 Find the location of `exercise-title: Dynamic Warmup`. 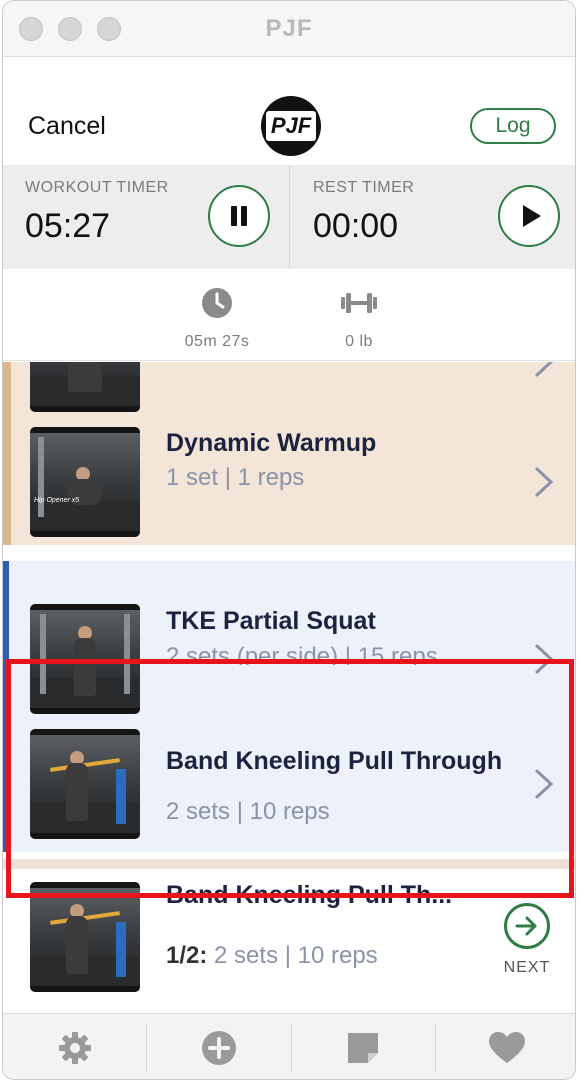

exercise-title: Dynamic Warmup is located at coordinates (271, 443).